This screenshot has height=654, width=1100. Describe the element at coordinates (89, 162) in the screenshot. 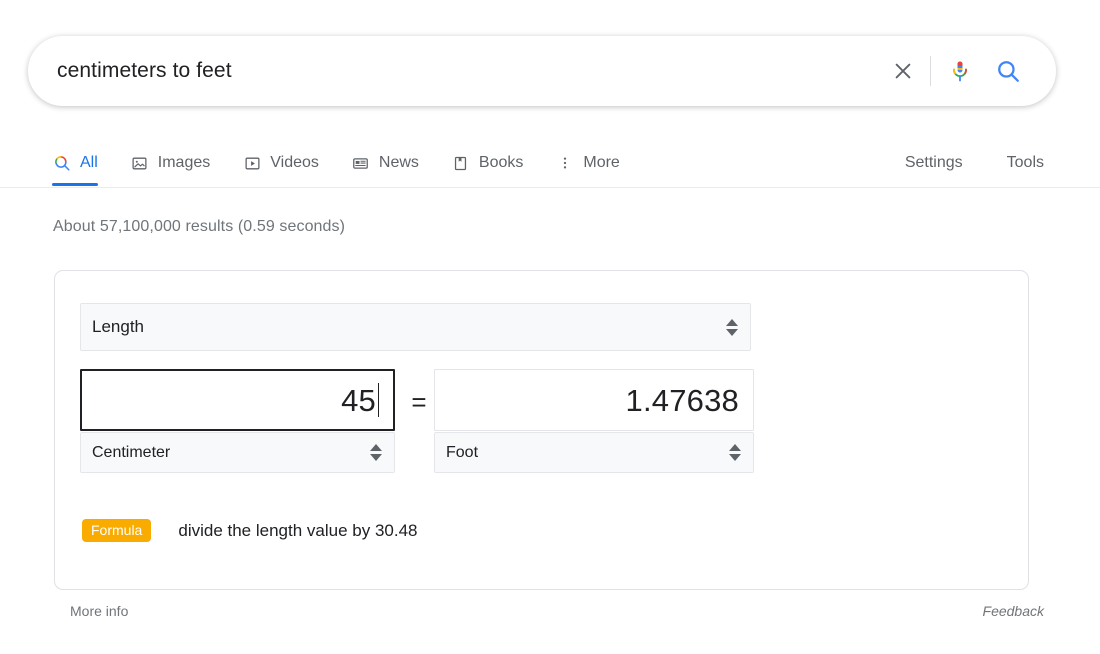

I see `tab-all-label: All` at that location.